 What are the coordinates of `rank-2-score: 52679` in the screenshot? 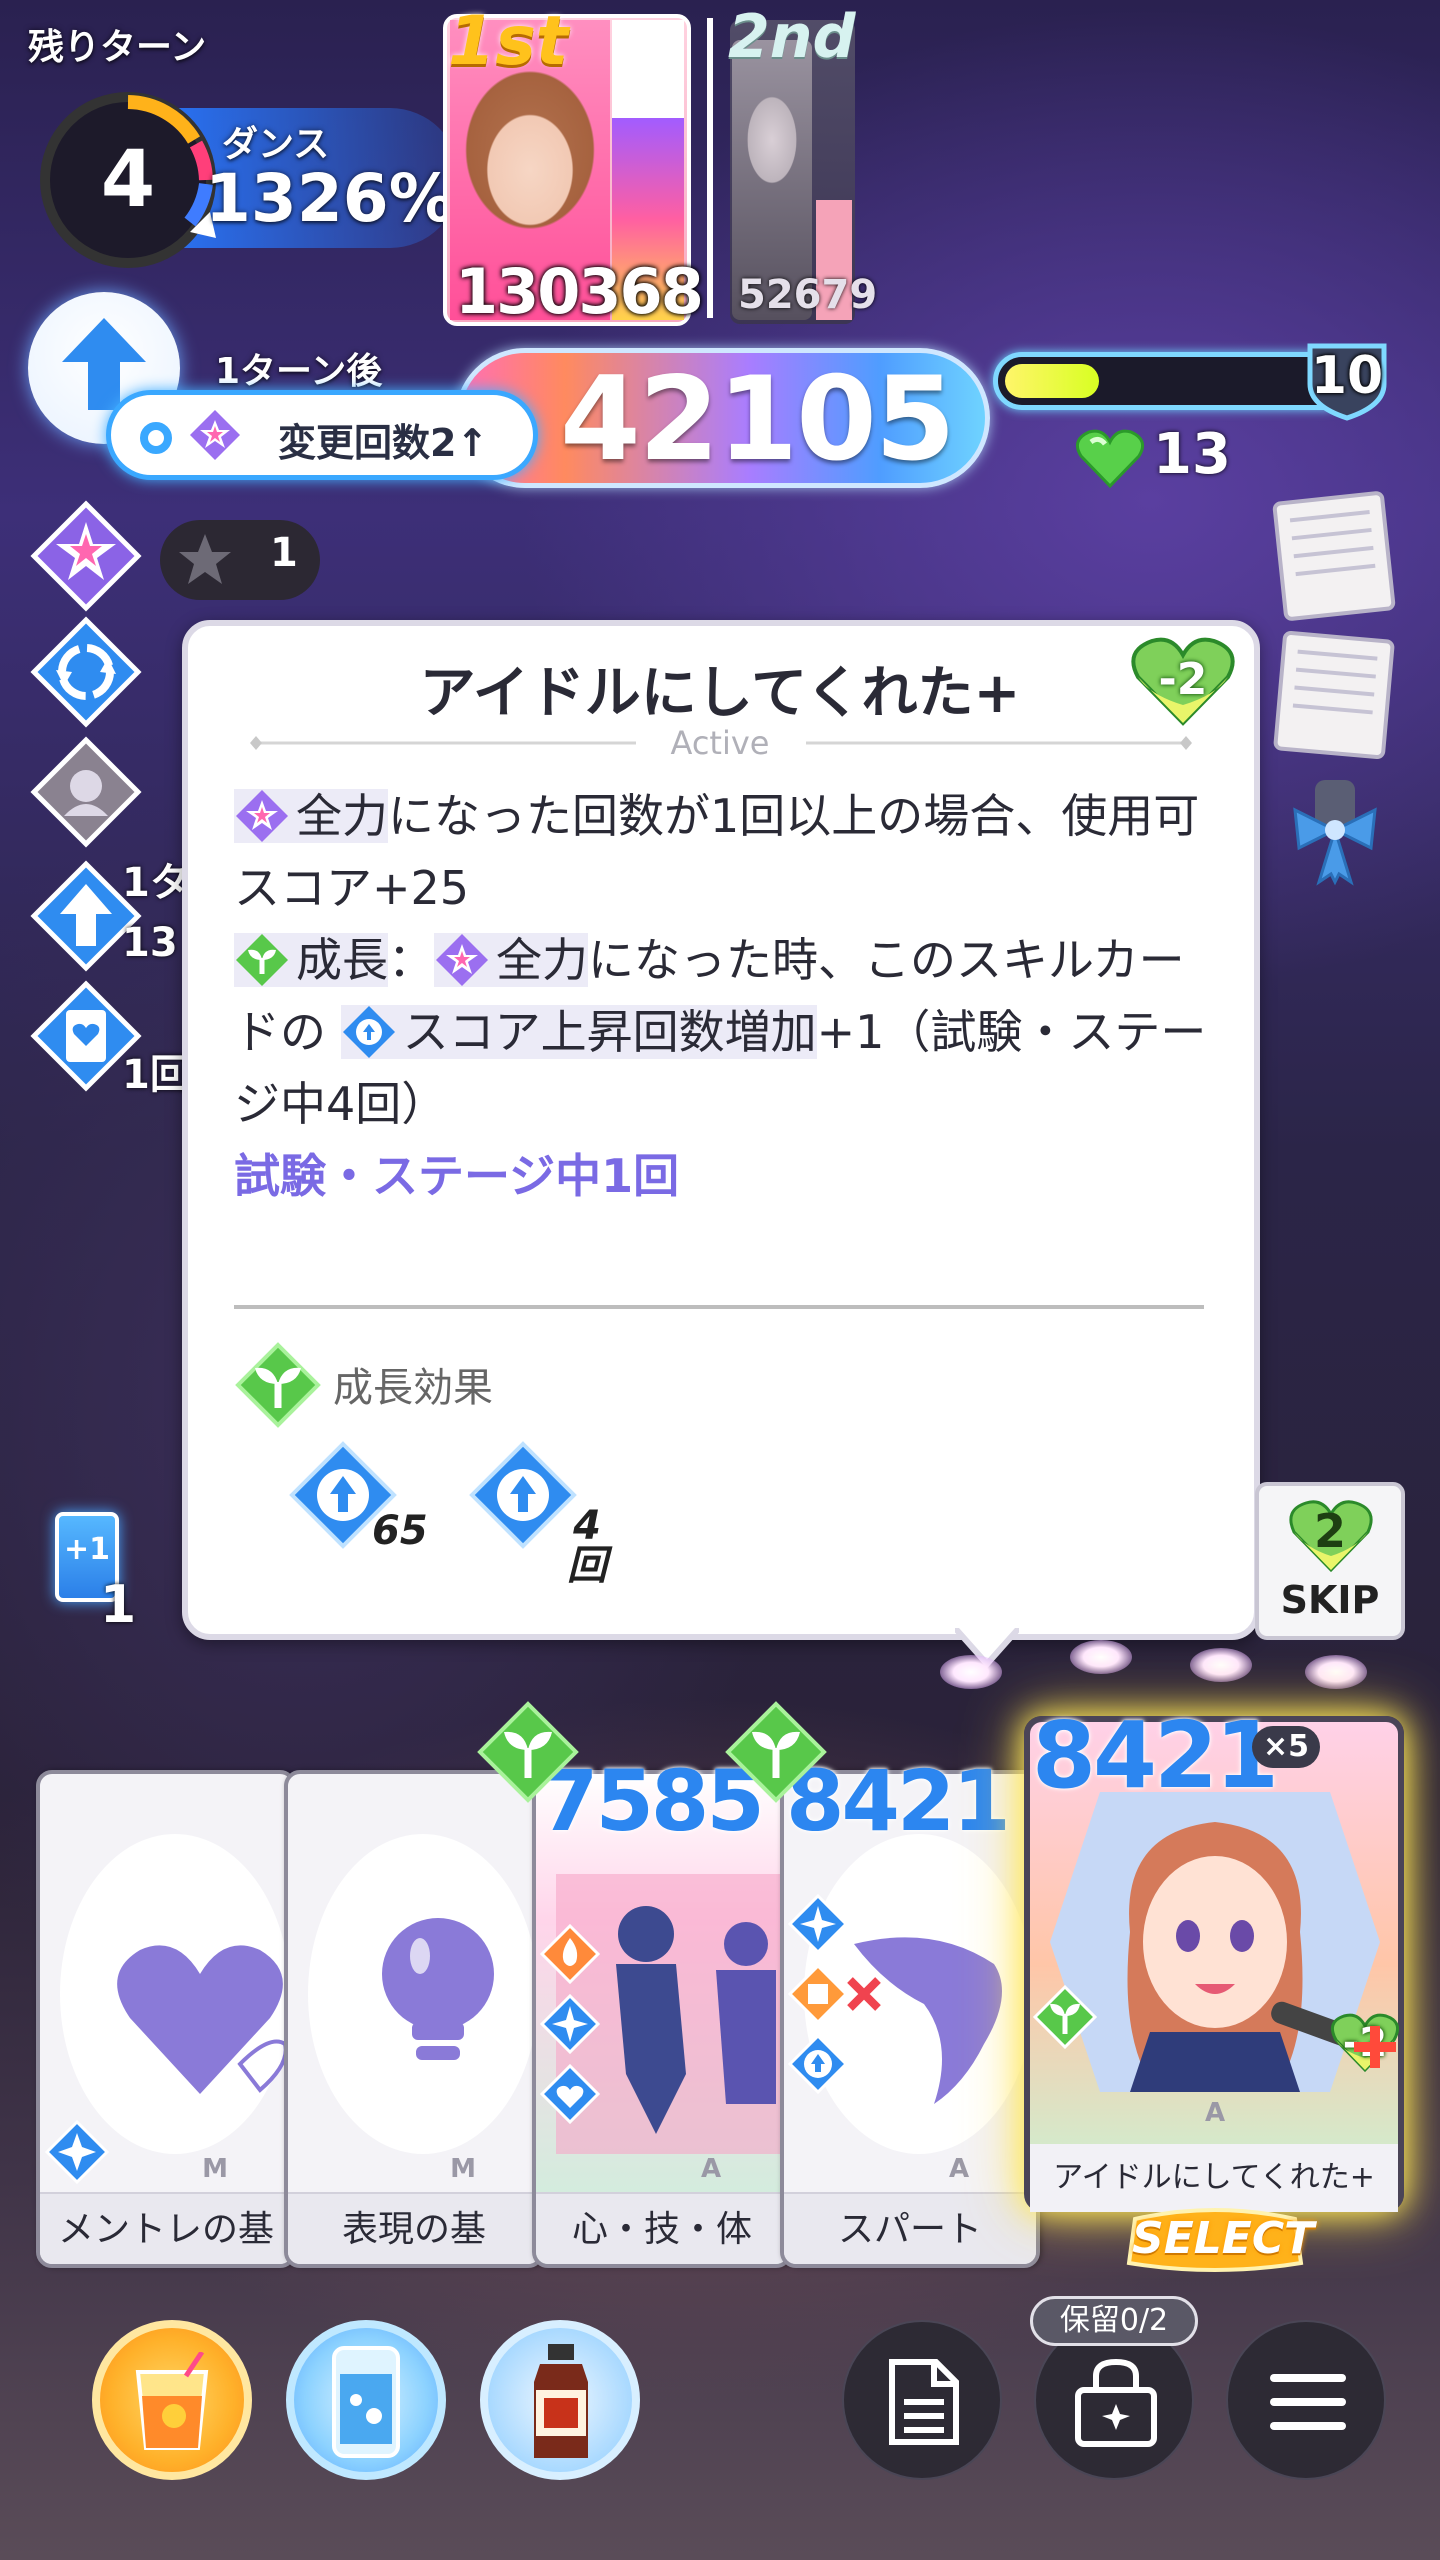 It's located at (808, 295).